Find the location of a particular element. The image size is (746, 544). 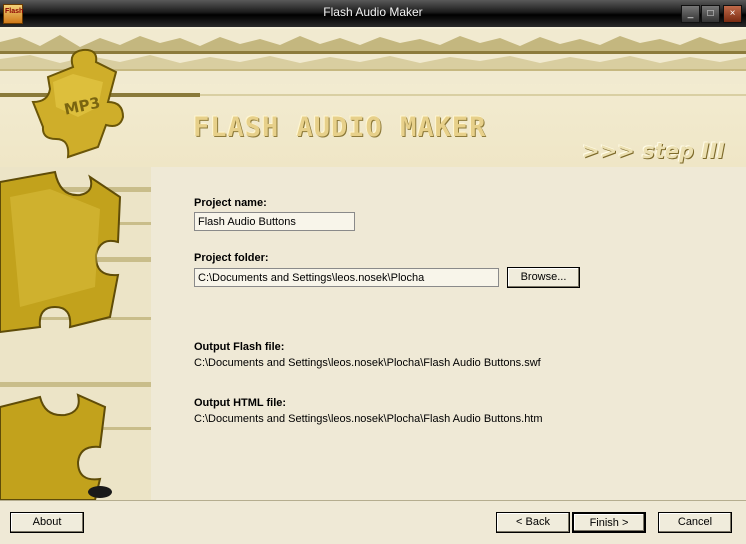

project-folder-label: Project folder: is located at coordinates (231, 258).